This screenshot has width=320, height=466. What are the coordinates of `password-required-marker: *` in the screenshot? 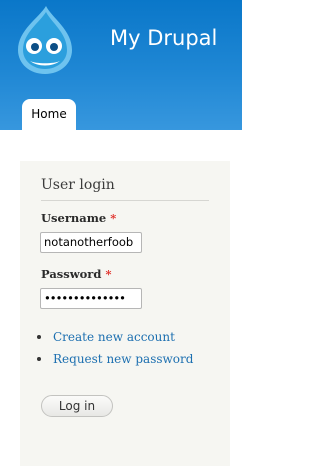 It's located at (108, 274).